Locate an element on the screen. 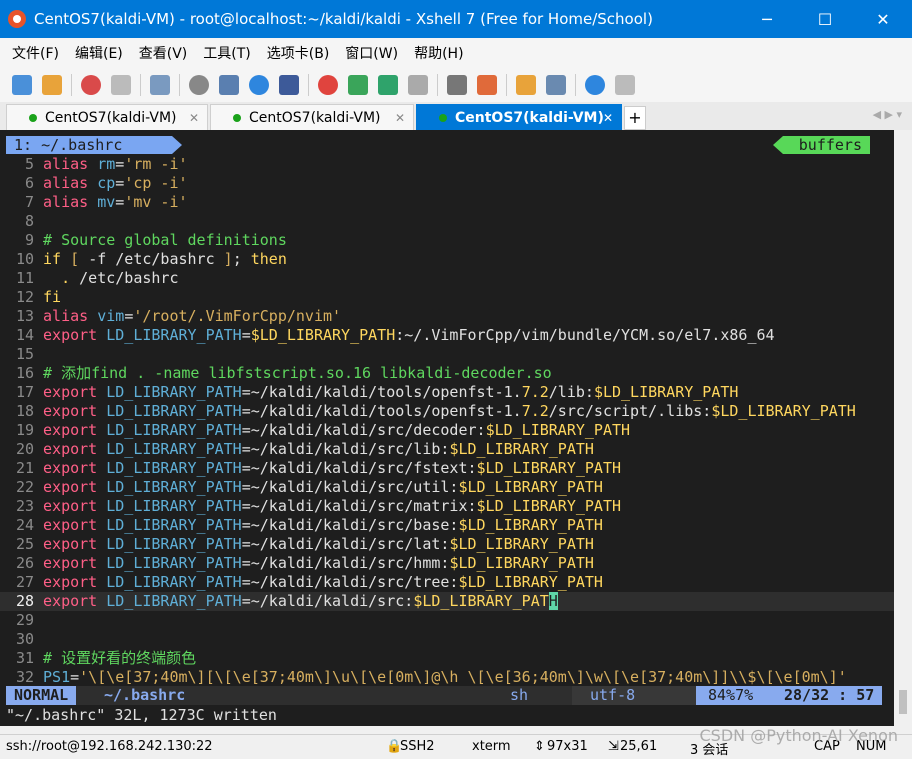  minimize-button: ─ is located at coordinates (767, 19).